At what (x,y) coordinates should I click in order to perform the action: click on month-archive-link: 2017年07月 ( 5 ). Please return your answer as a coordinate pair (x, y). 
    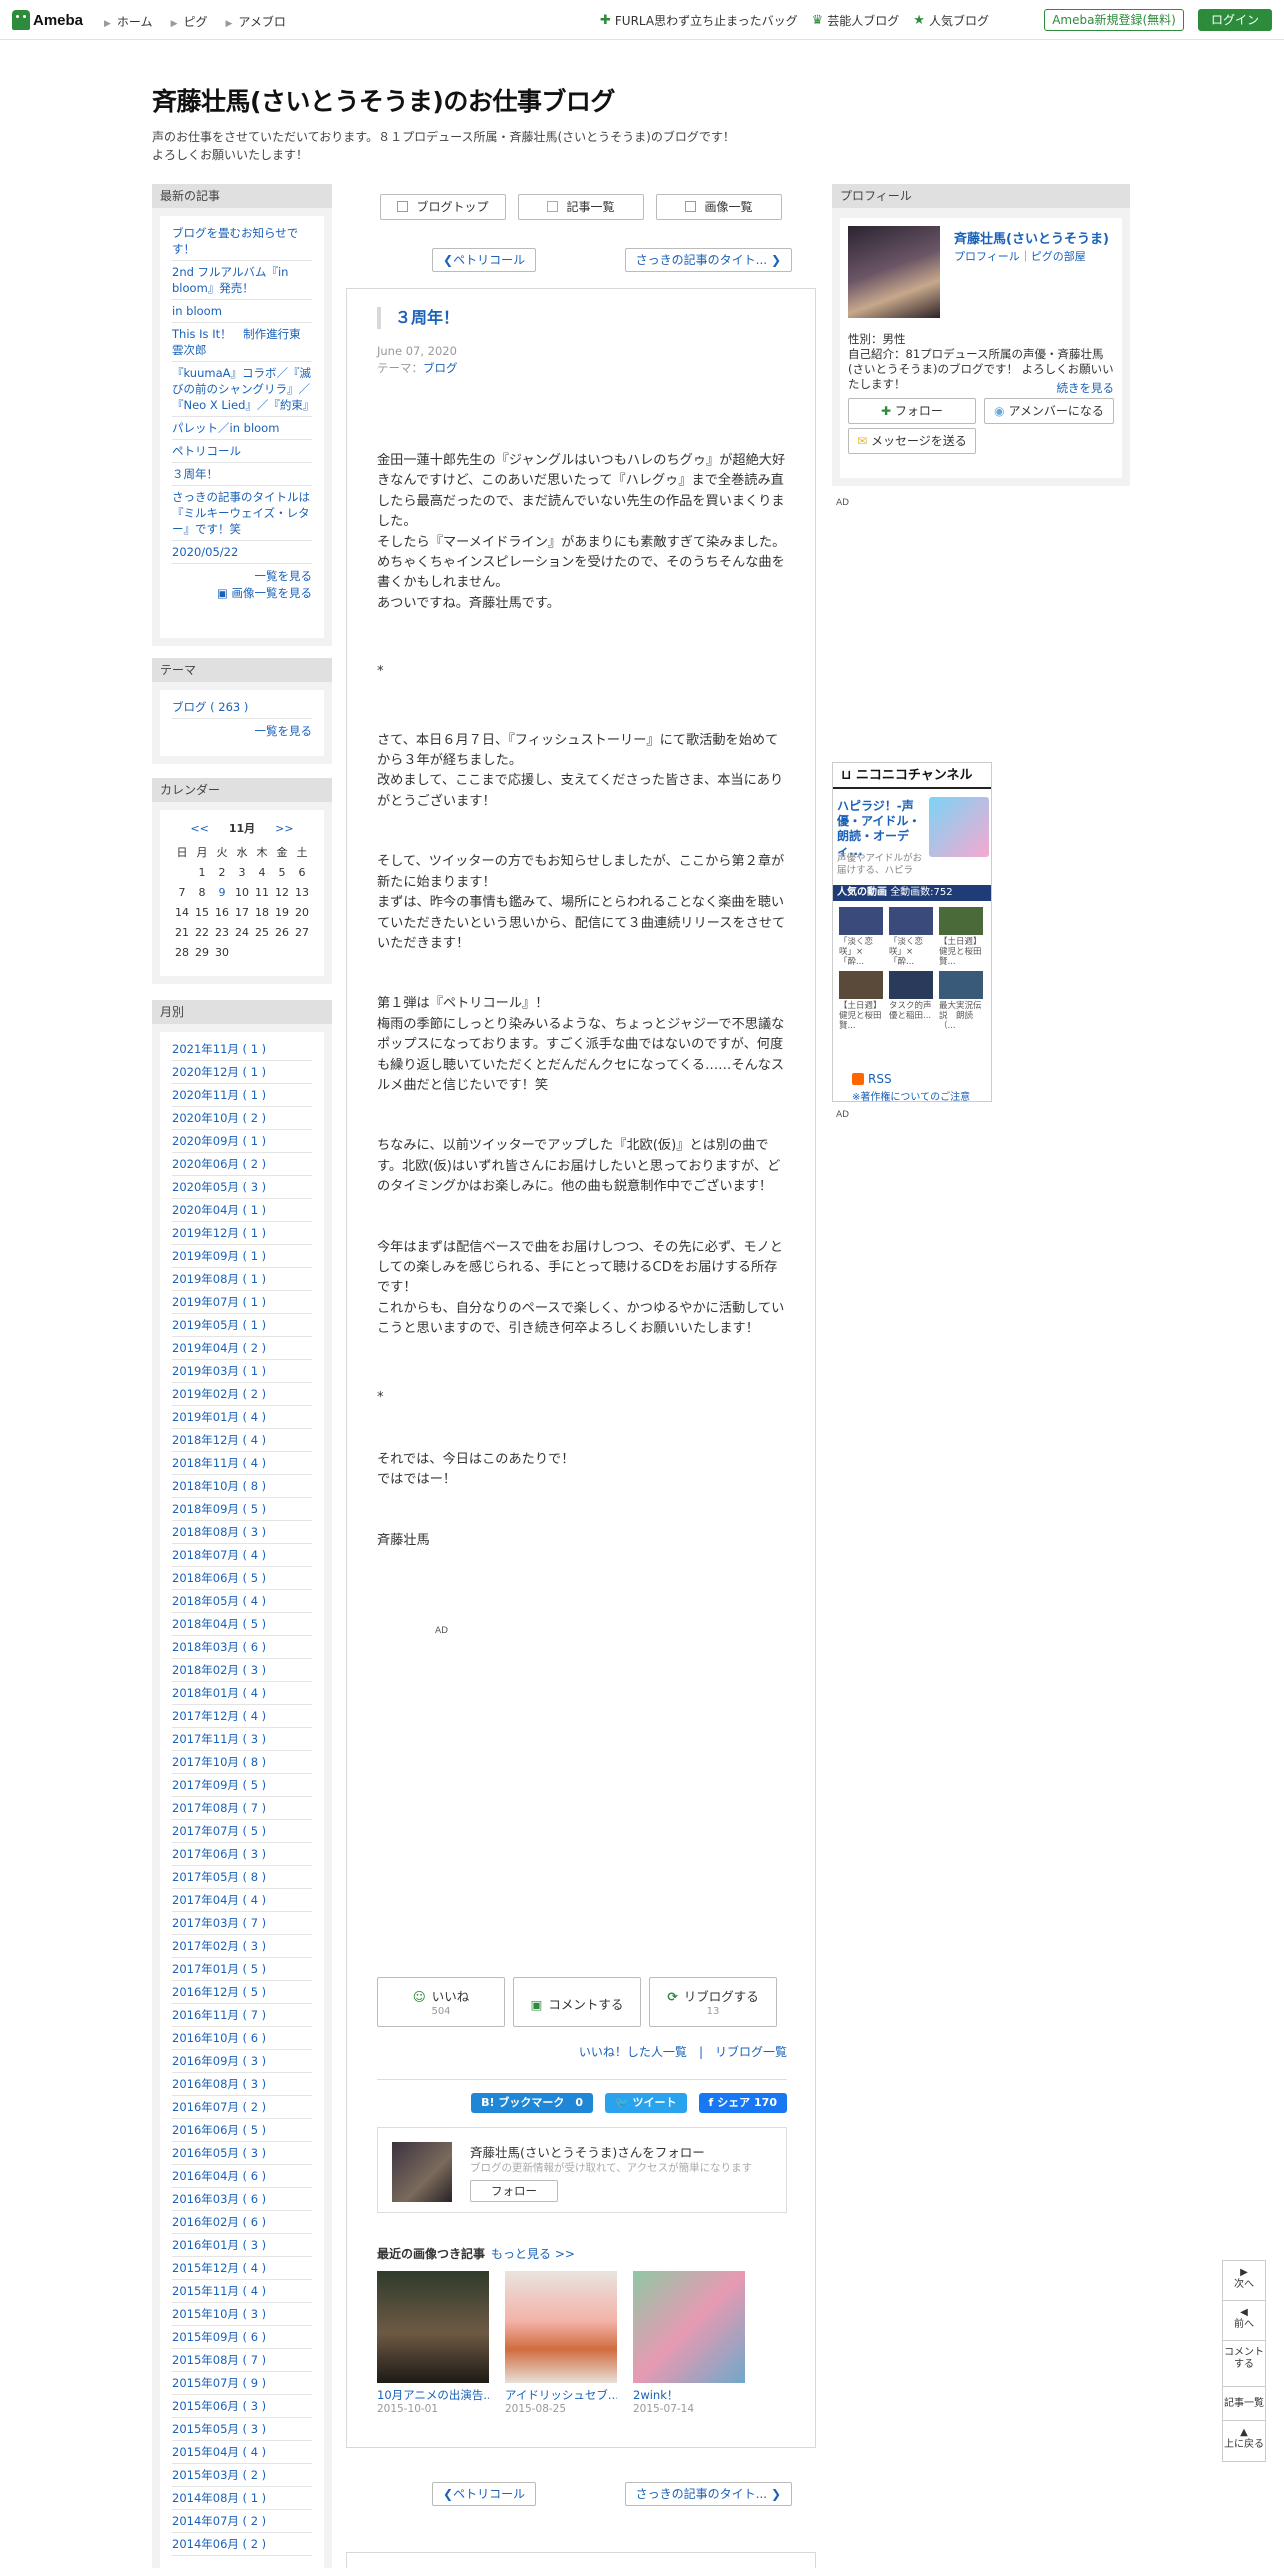
    Looking at the image, I should click on (242, 1831).